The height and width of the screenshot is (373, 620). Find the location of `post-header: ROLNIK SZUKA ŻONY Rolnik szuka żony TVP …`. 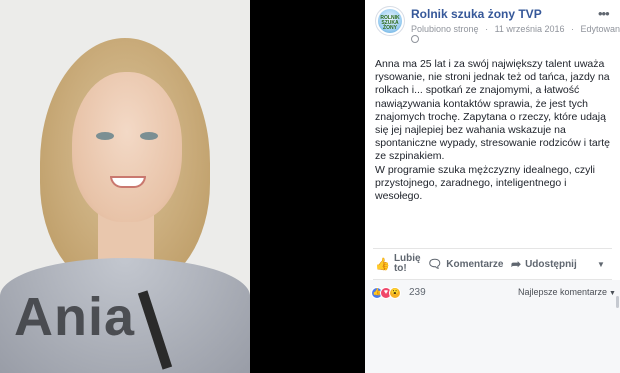

post-header: ROLNIK SZUKA ŻONY Rolnik szuka żony TVP … is located at coordinates (492, 25).